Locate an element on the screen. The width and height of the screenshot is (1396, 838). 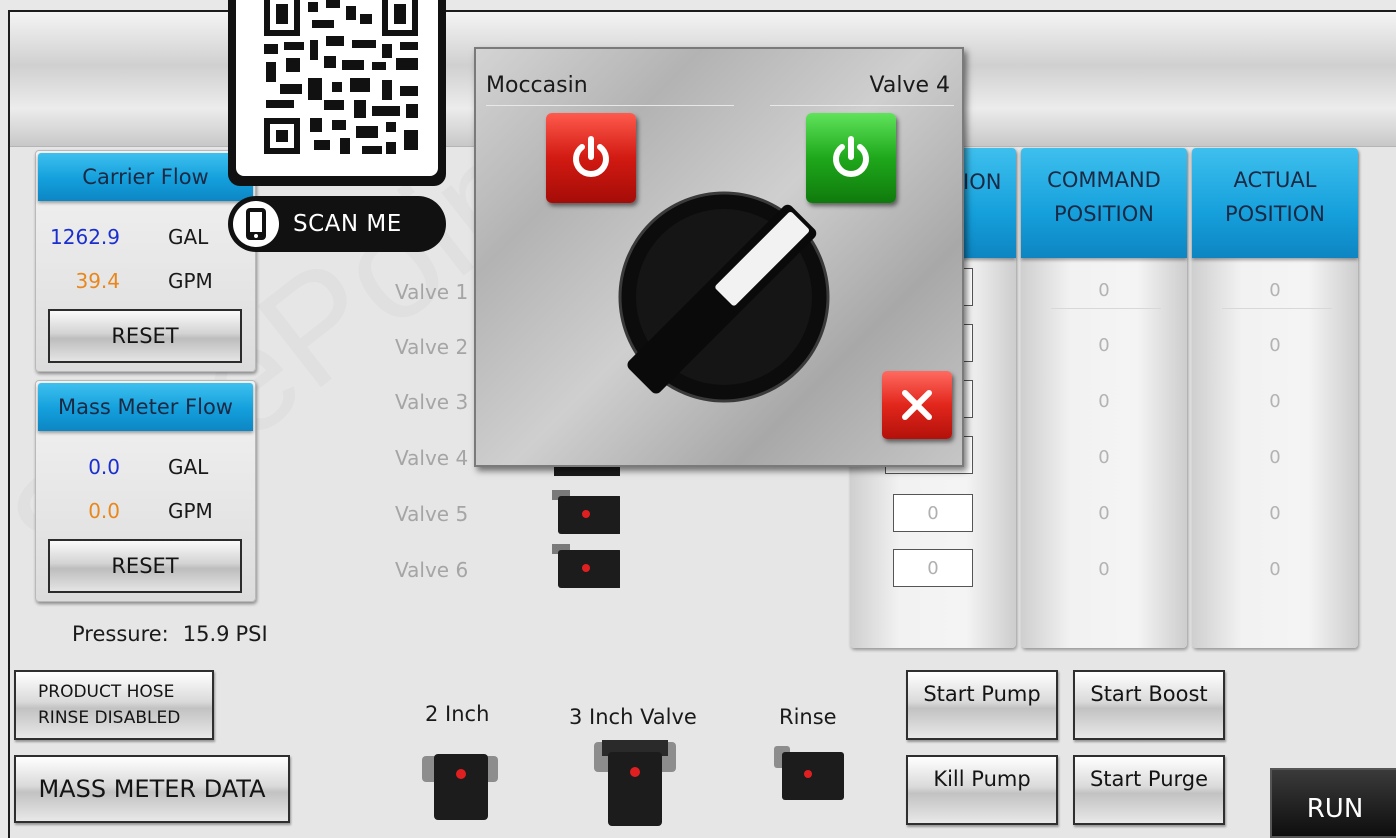
carrier-flow-panel: Carrier Flow 1262.9 GAL 39.4 GPM RESET is located at coordinates (145, 261).